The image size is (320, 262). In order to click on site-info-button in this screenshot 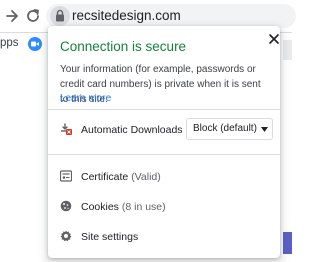, I will do `click(60, 16)`.